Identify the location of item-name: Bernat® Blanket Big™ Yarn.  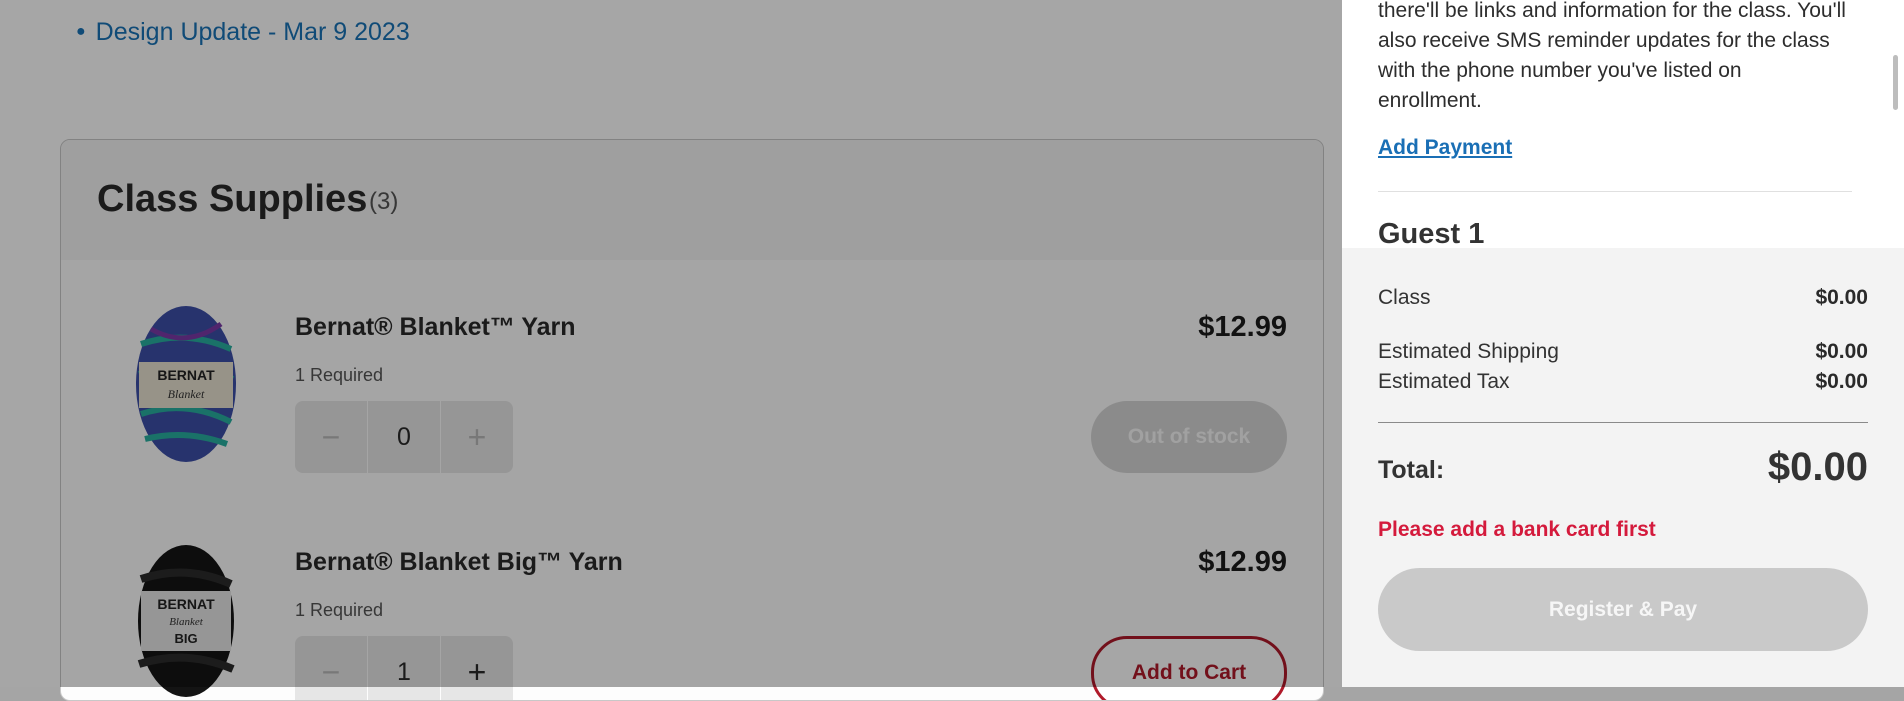
(459, 562).